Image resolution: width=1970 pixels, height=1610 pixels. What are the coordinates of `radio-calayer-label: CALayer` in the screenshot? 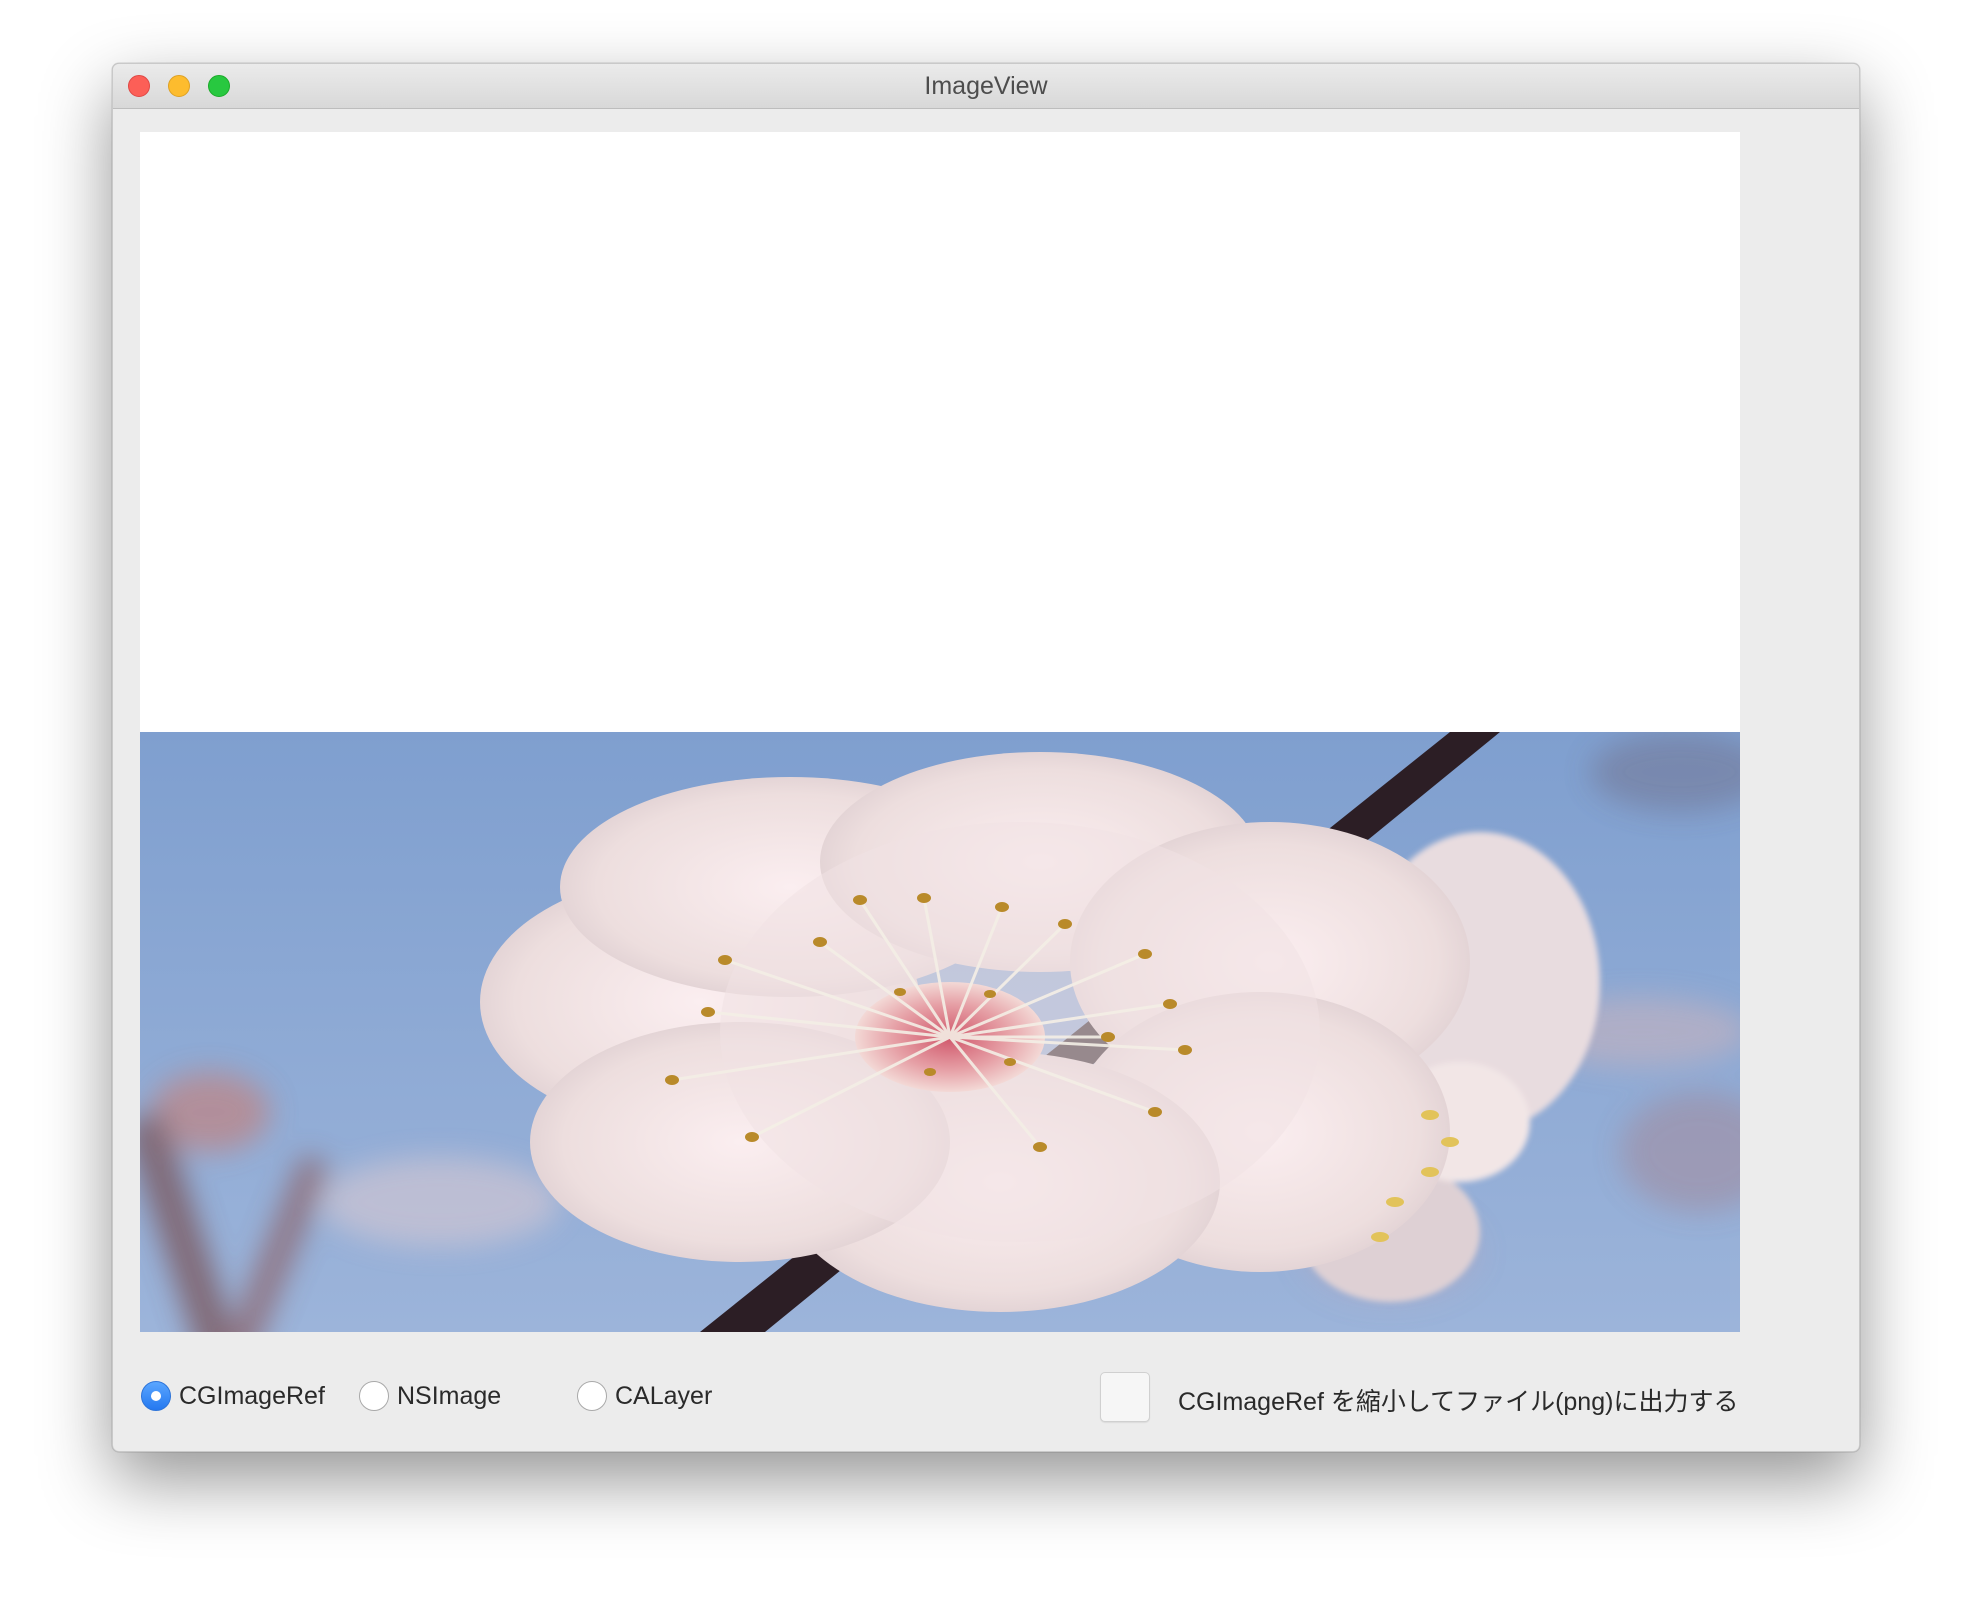 It's located at (663, 1396).